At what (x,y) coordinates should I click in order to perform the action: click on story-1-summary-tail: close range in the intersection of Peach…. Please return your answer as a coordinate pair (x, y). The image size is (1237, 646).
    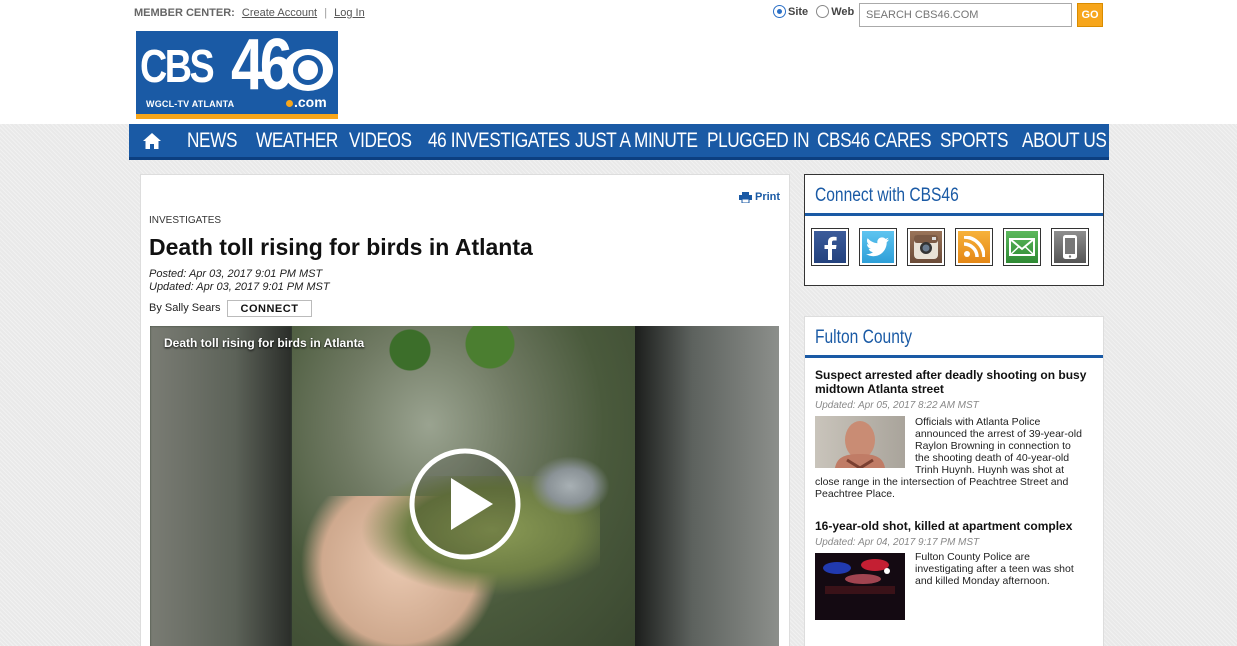
    Looking at the image, I should click on (942, 488).